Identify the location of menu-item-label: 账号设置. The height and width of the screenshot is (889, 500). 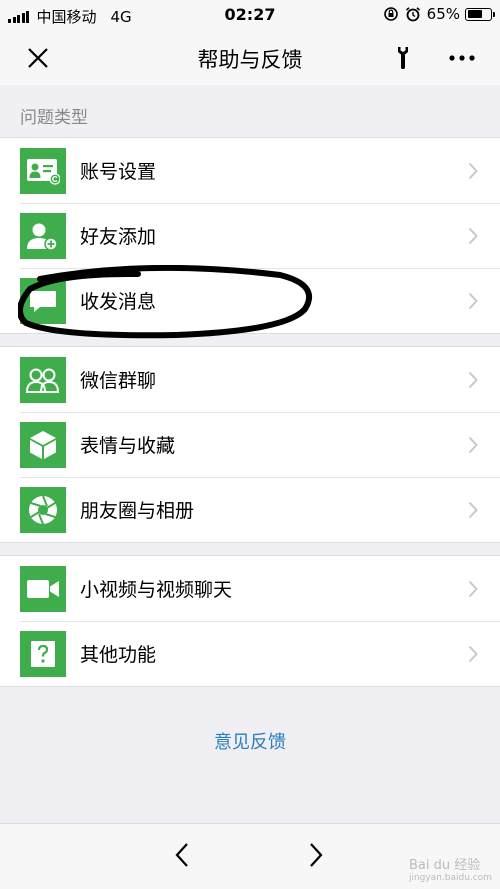
(118, 172).